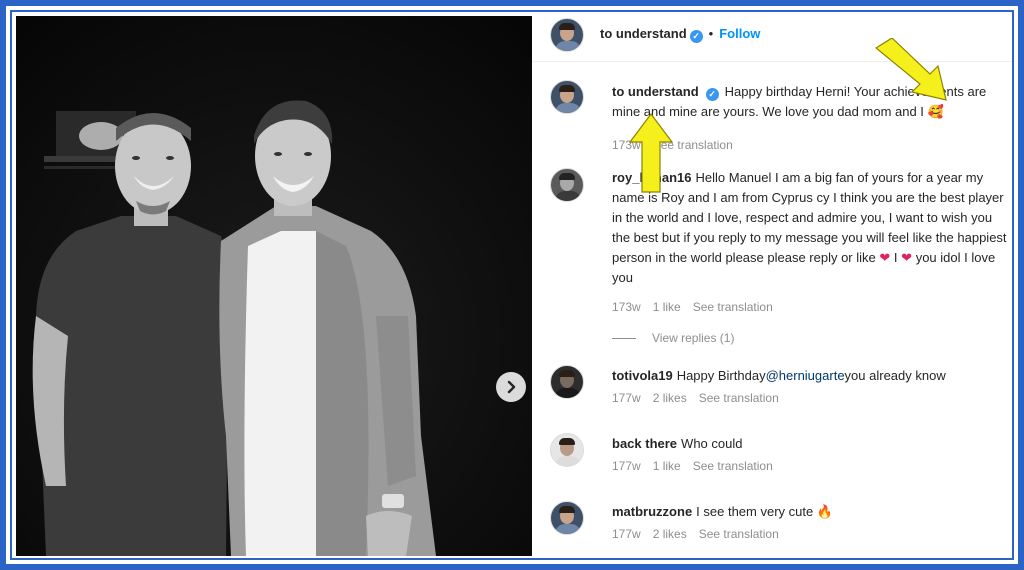 The image size is (1024, 570). I want to click on mention-link: @herniugarte, so click(805, 375).